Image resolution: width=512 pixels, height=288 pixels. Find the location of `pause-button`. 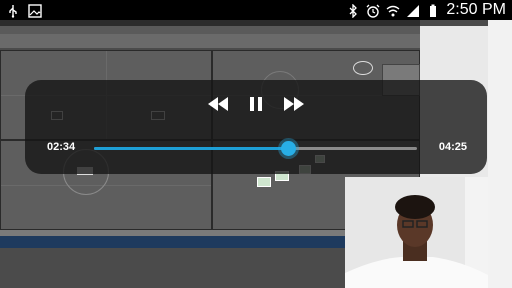

pause-button is located at coordinates (256, 104).